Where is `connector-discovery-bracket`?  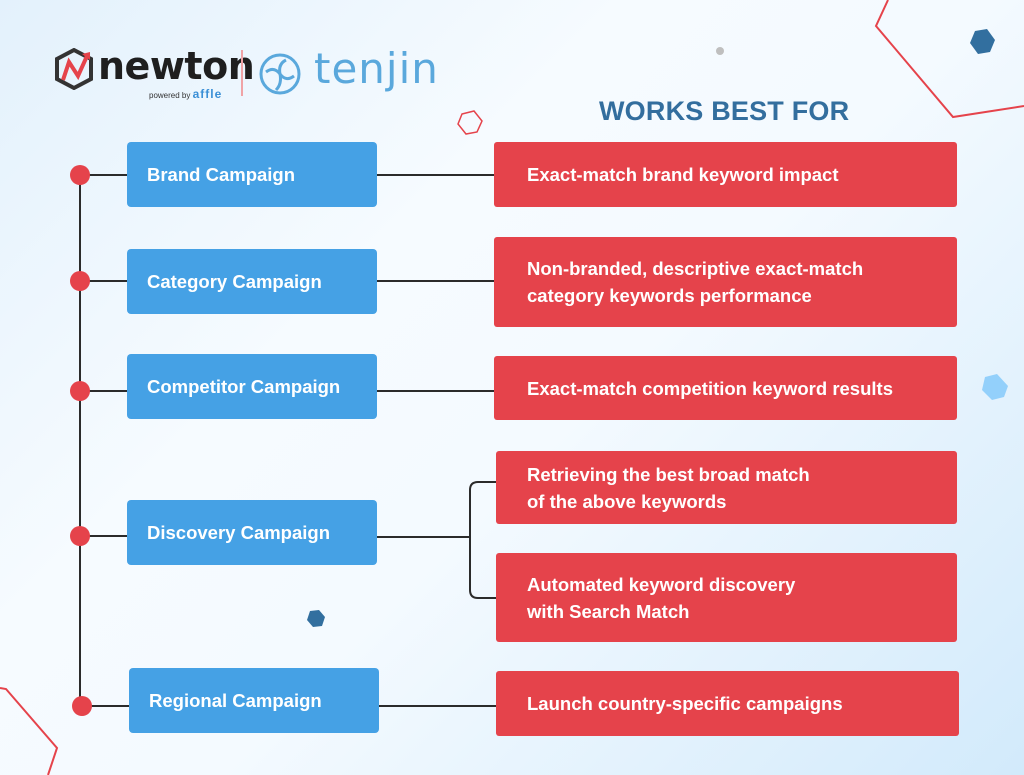
connector-discovery-bracket is located at coordinates (482, 540).